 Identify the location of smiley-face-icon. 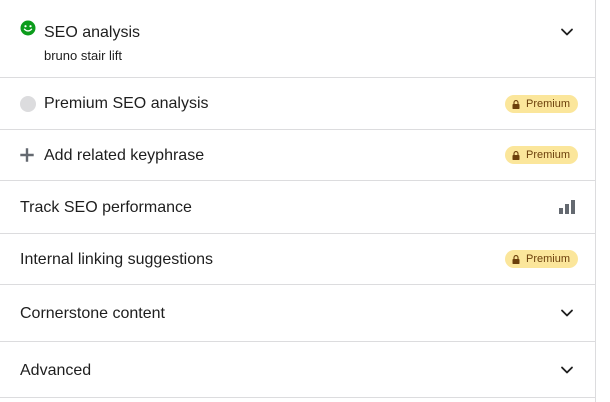
(28, 28).